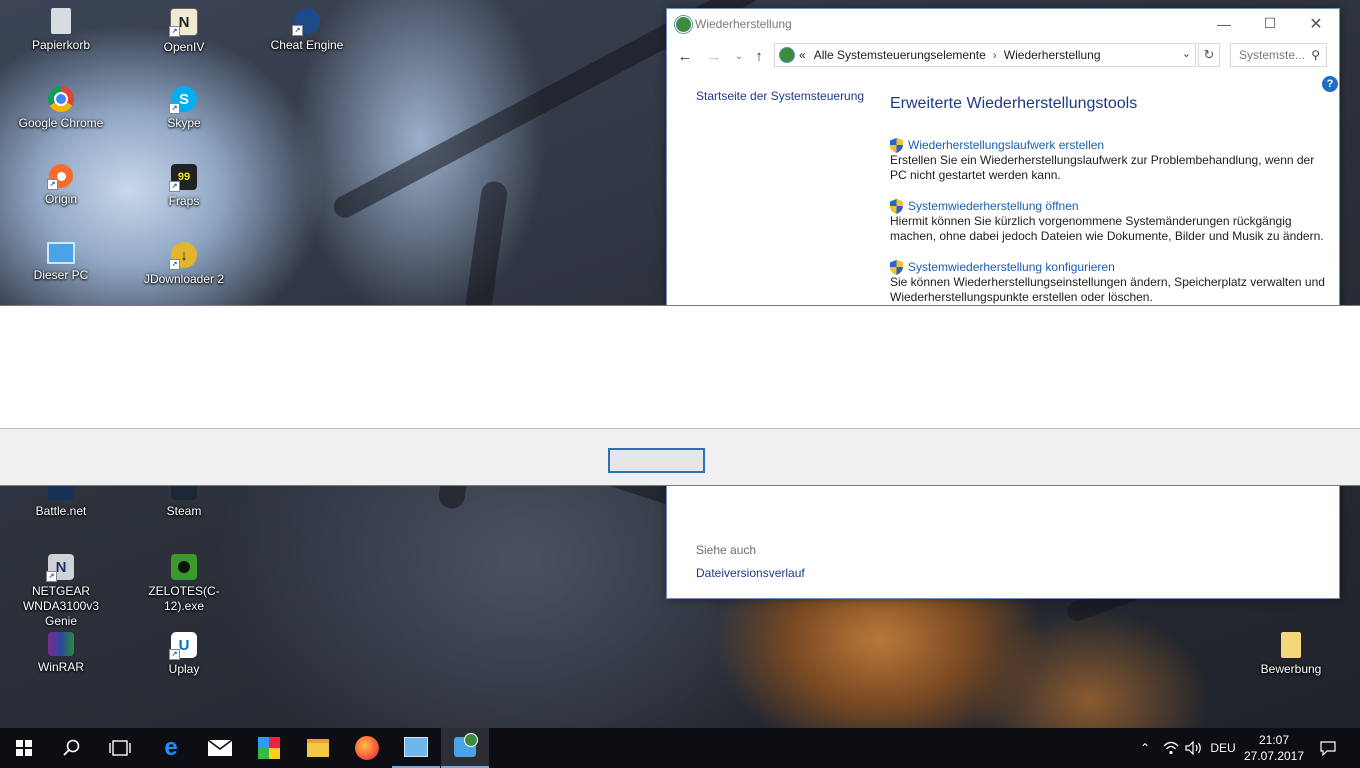  I want to click on desktop-icon-fraps: 99 ↗ Fraps, so click(184, 186).